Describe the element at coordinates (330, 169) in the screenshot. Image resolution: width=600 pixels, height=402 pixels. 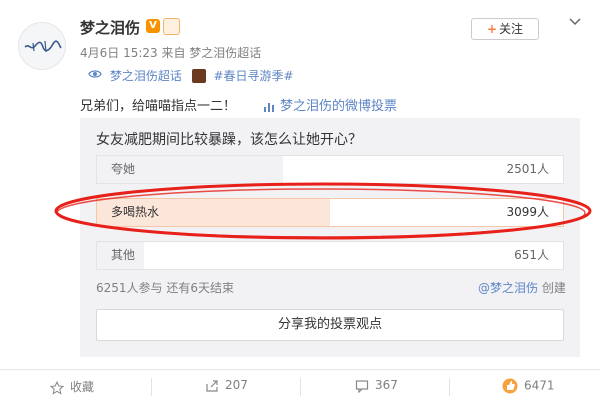
I see `poll-option-1: 夸她 2501人` at that location.